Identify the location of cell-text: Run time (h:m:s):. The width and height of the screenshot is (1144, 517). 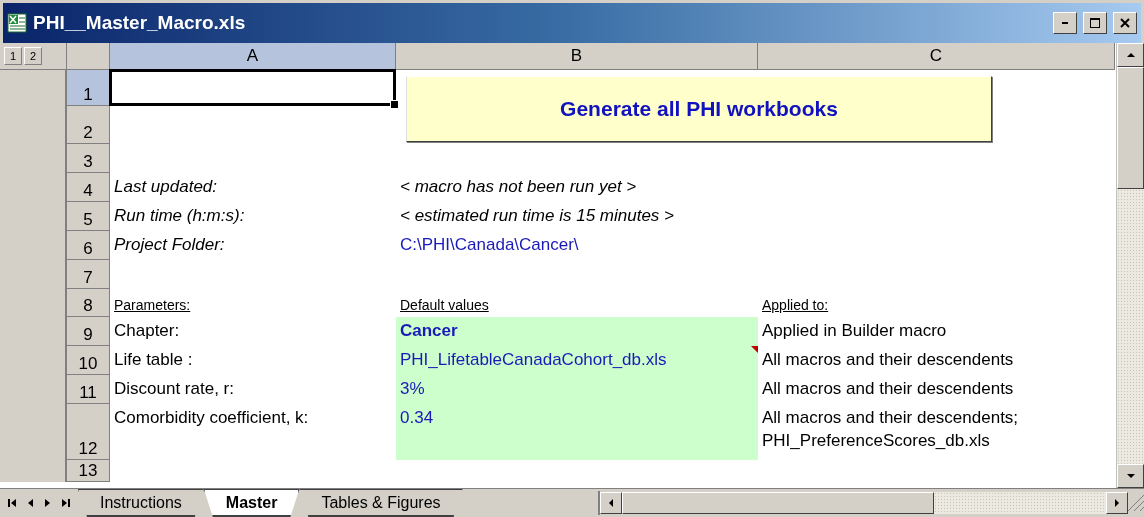
(179, 215).